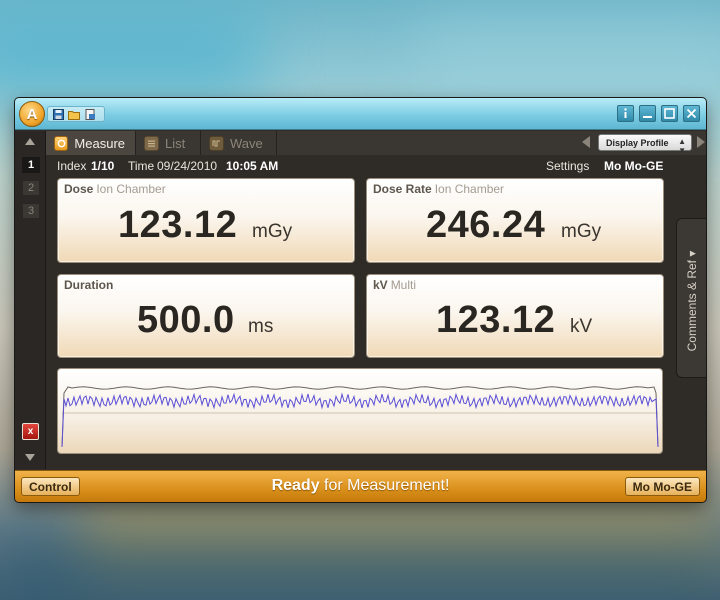 The height and width of the screenshot is (600, 720). I want to click on tab-measure: Measure, so click(91, 143).